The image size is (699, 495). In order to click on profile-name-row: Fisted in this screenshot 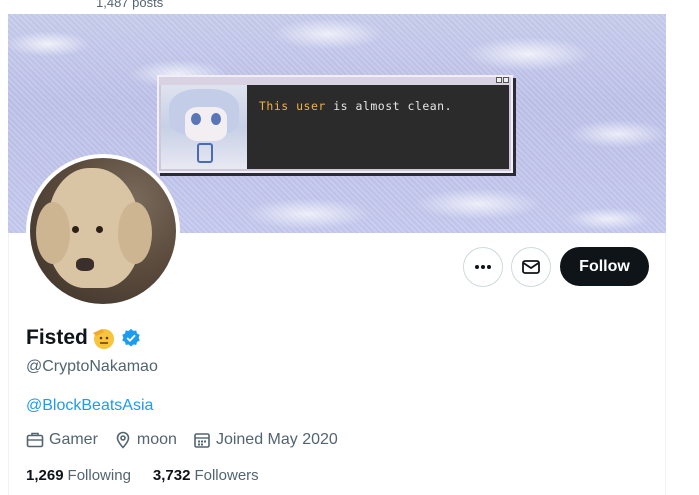, I will do `click(83, 338)`.